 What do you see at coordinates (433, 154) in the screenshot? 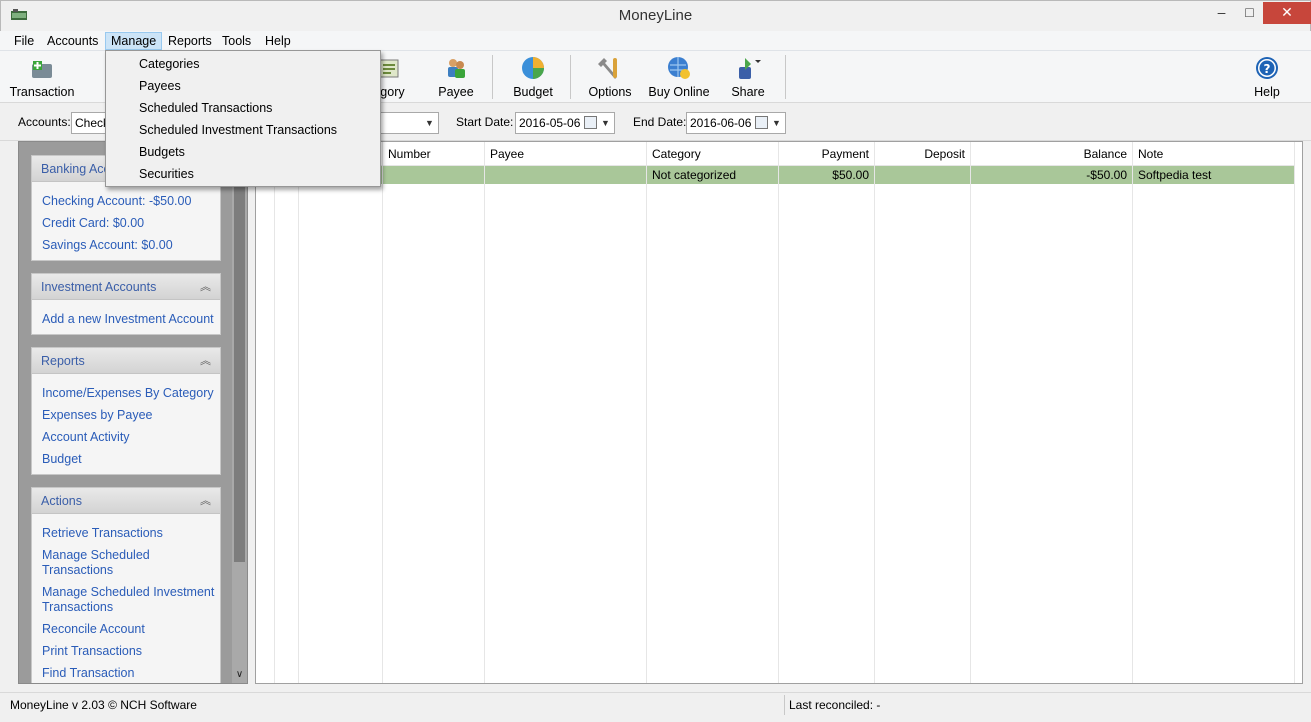
I see `column-header-number: Number` at bounding box center [433, 154].